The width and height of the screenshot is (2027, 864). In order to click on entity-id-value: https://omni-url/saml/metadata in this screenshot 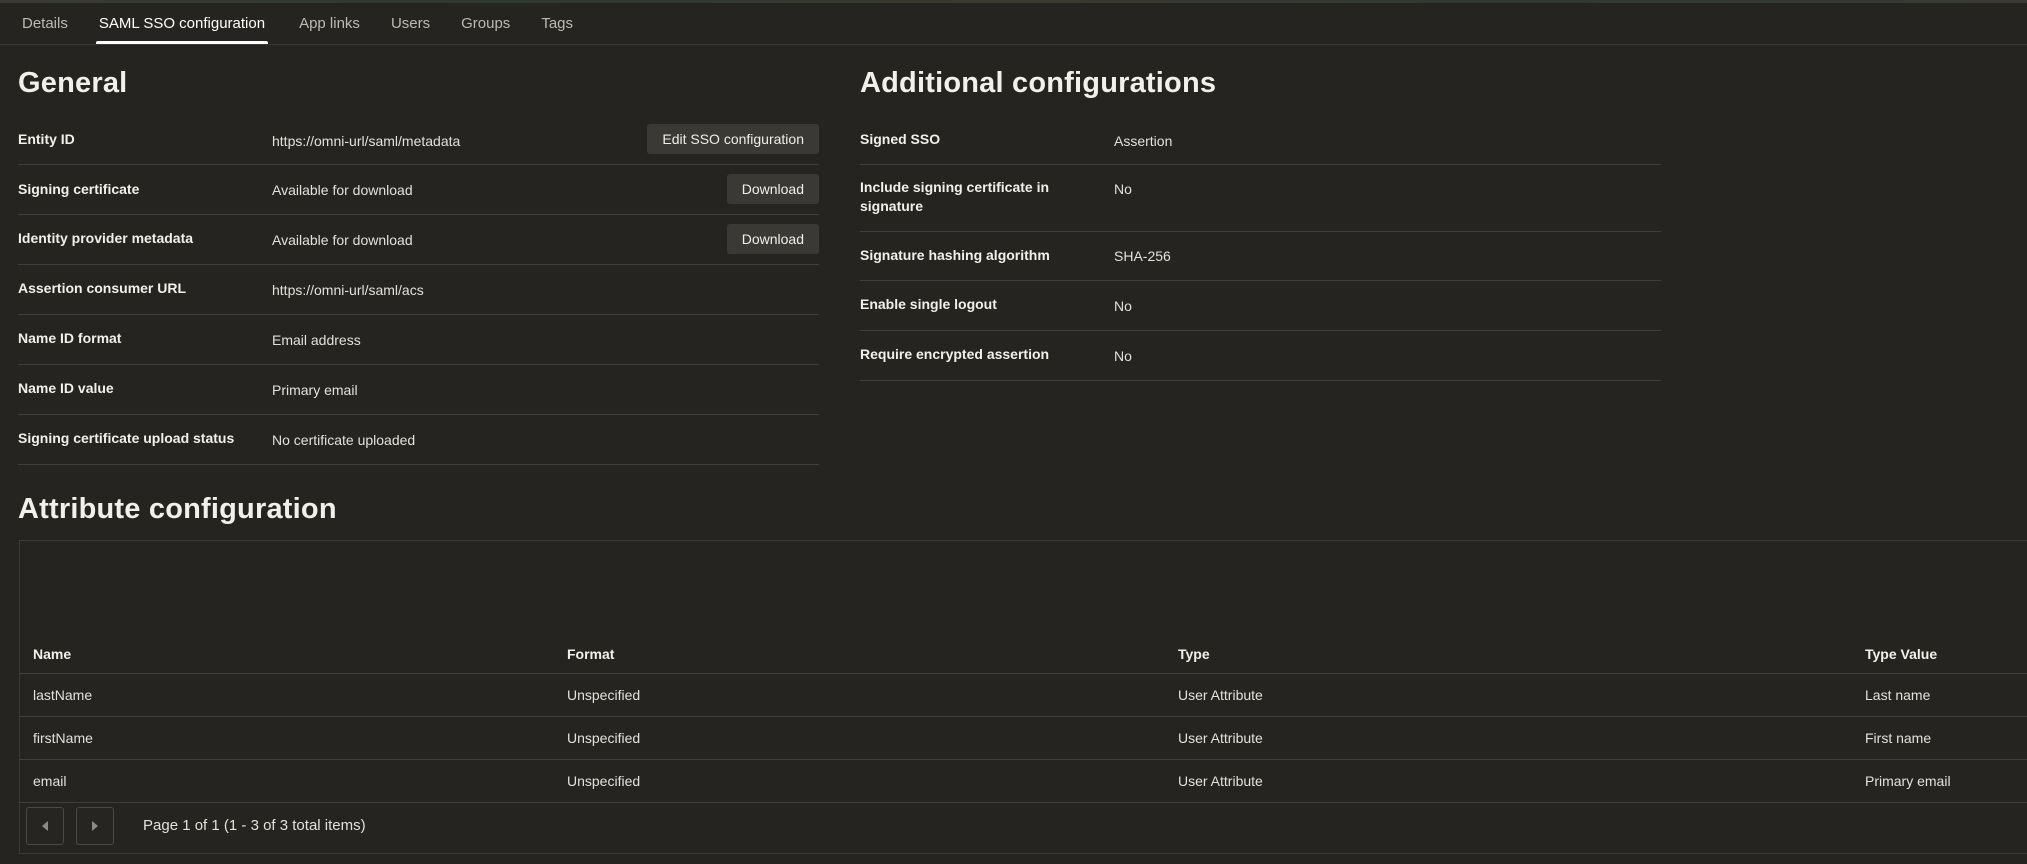, I will do `click(366, 141)`.